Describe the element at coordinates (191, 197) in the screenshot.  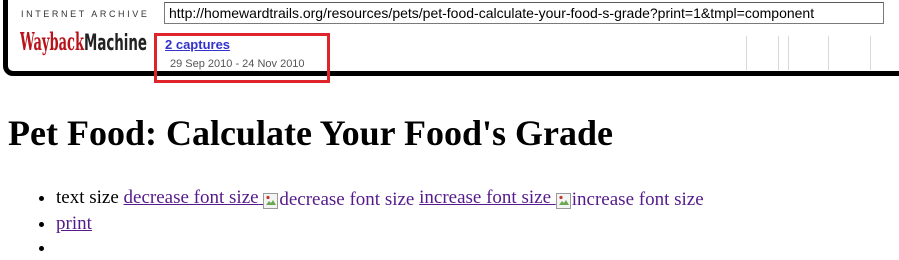
I see `decrease-font-size-text: decrease font size` at that location.